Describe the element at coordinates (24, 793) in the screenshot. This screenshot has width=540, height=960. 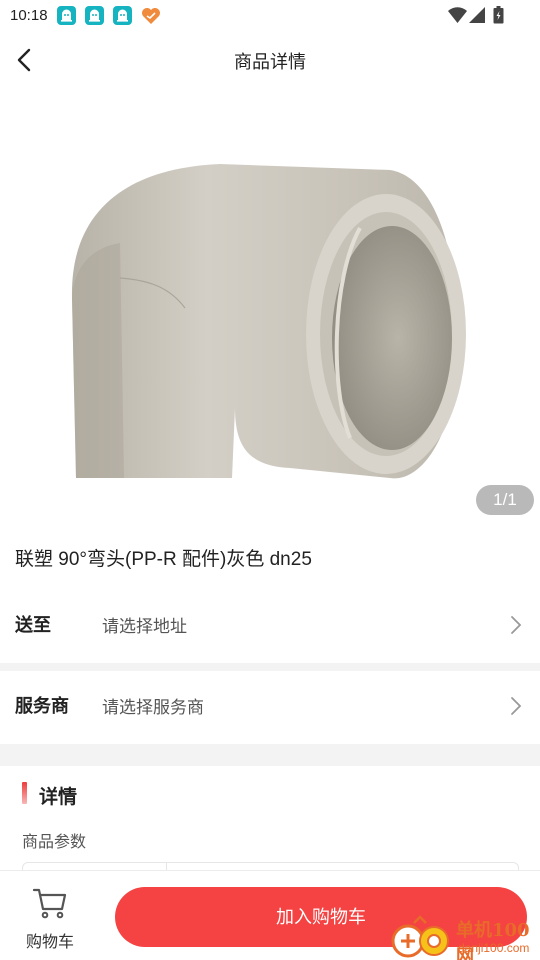
I see `section-marker` at that location.